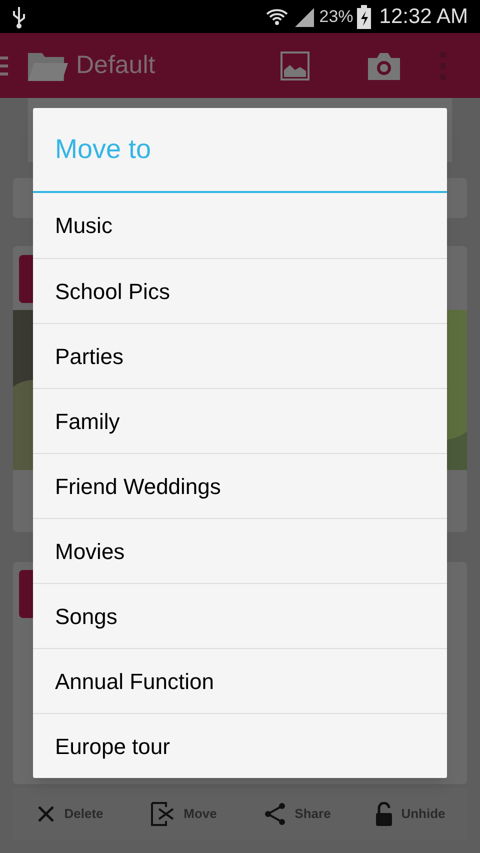  Describe the element at coordinates (336, 17) in the screenshot. I see `battery-percent: 23%` at that location.